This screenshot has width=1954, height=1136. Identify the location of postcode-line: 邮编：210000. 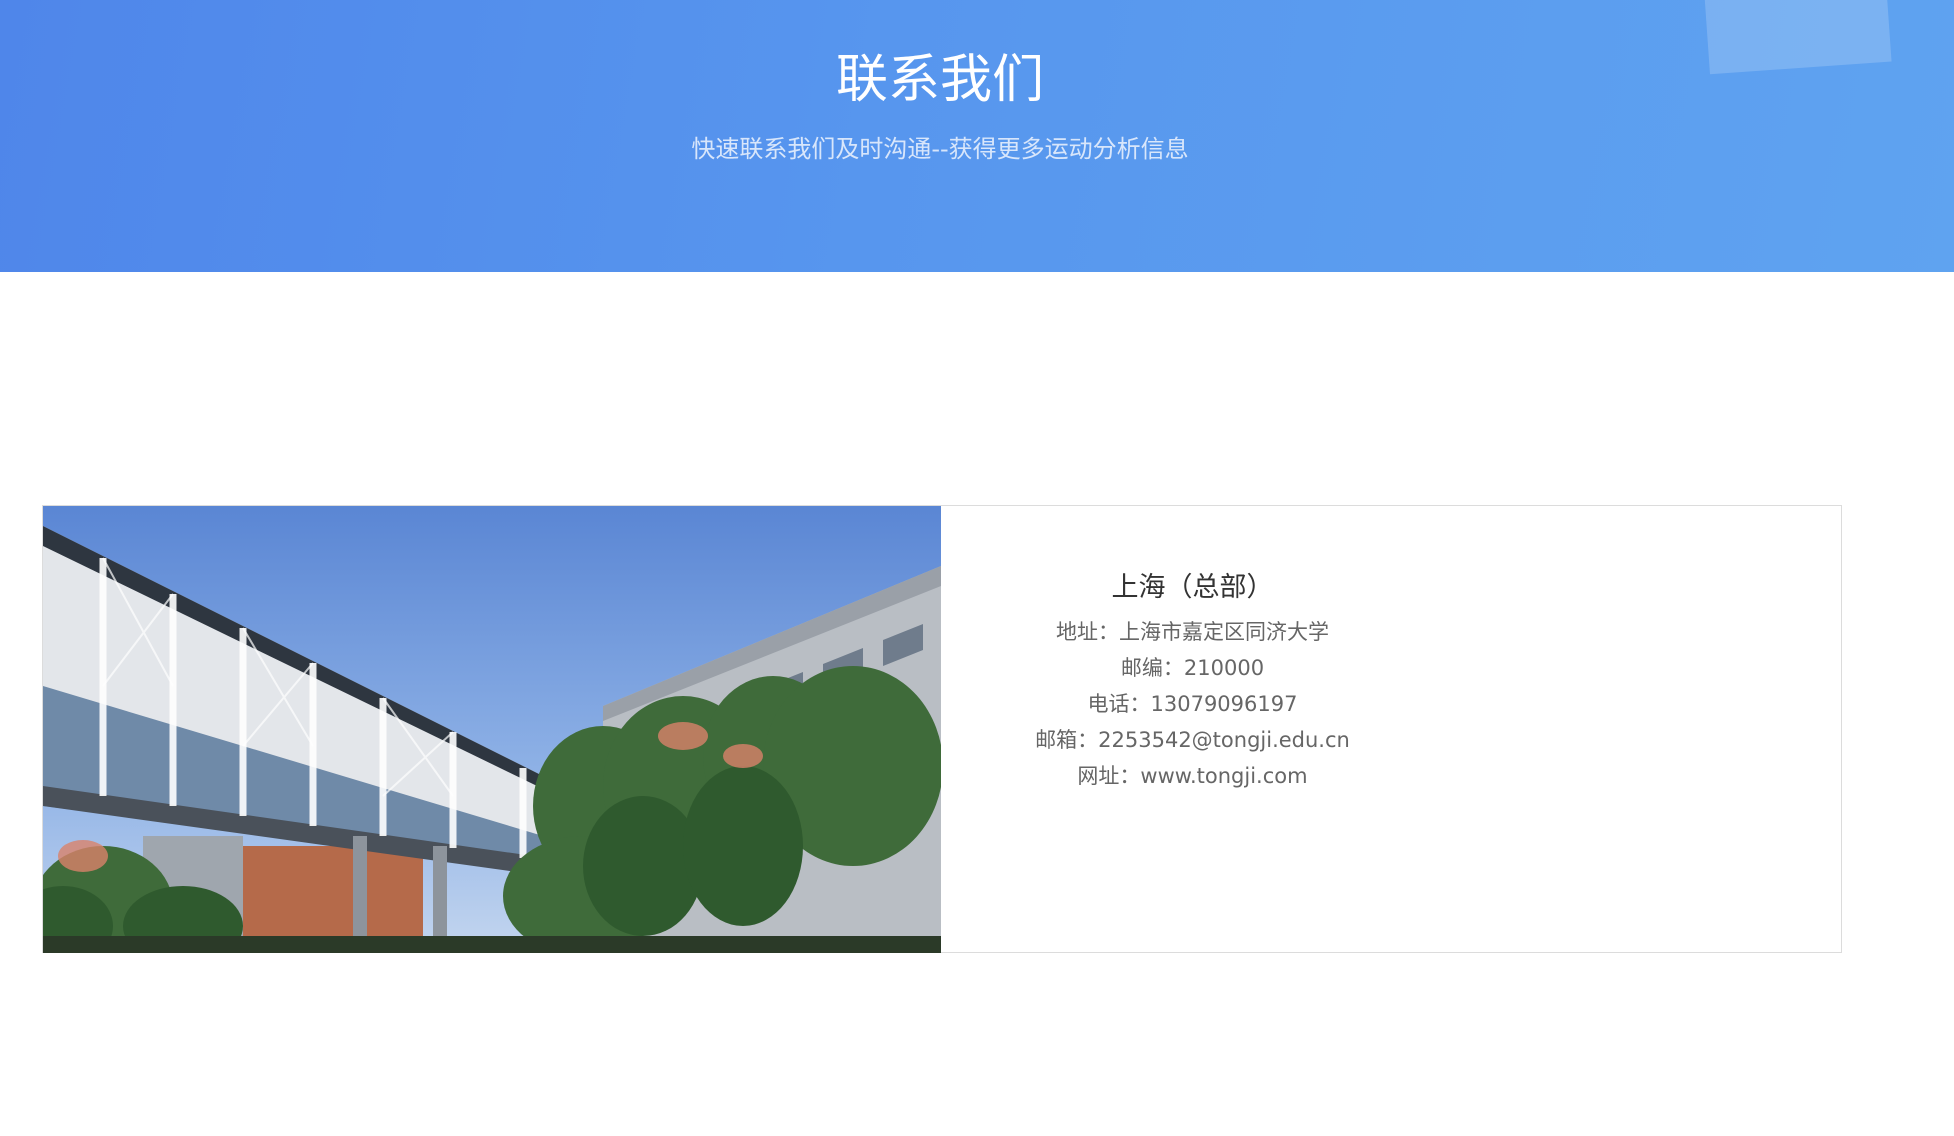
(1192, 668).